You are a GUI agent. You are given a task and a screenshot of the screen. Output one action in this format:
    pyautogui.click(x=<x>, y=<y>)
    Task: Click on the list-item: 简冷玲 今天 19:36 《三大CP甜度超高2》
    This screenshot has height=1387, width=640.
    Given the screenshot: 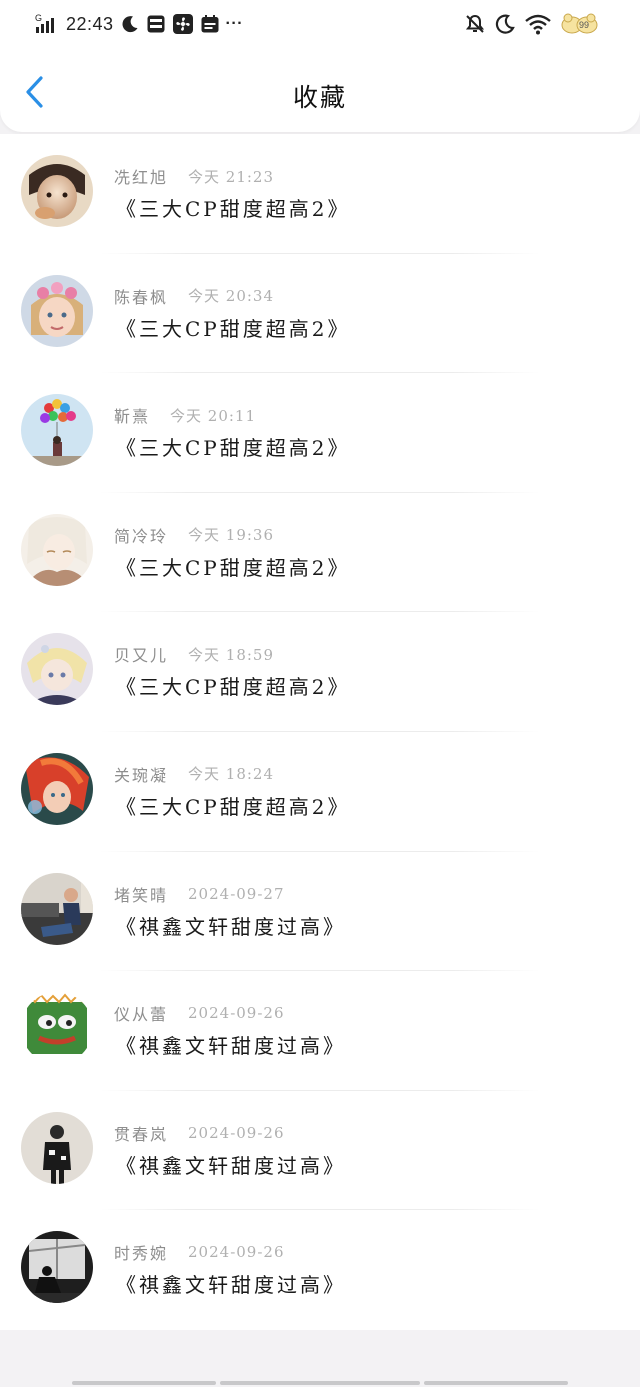 What is the action you would take?
    pyautogui.click(x=320, y=553)
    